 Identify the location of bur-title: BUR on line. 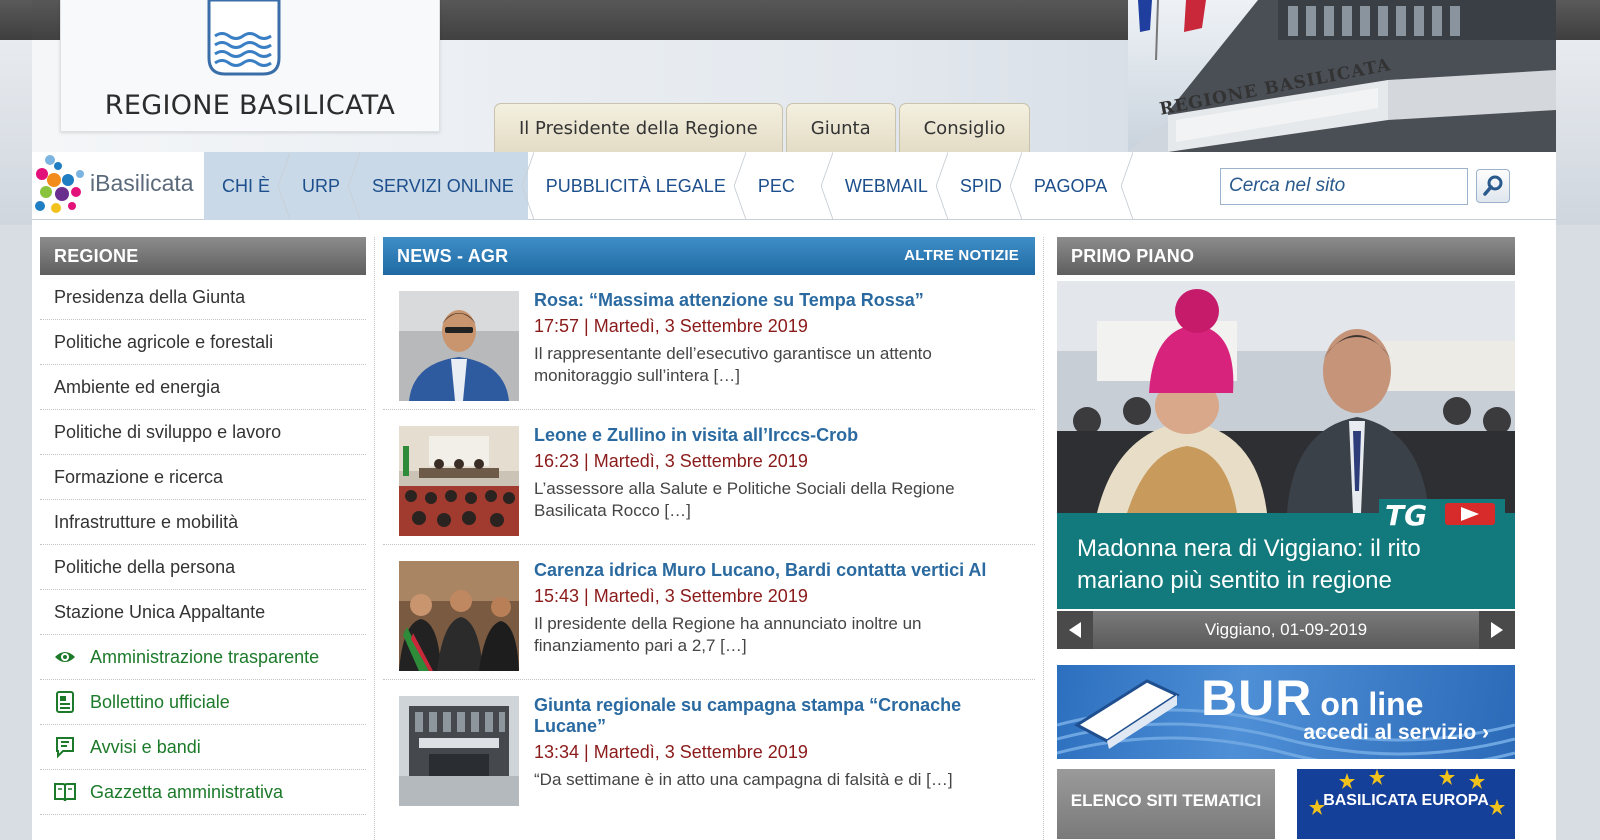
(1312, 698).